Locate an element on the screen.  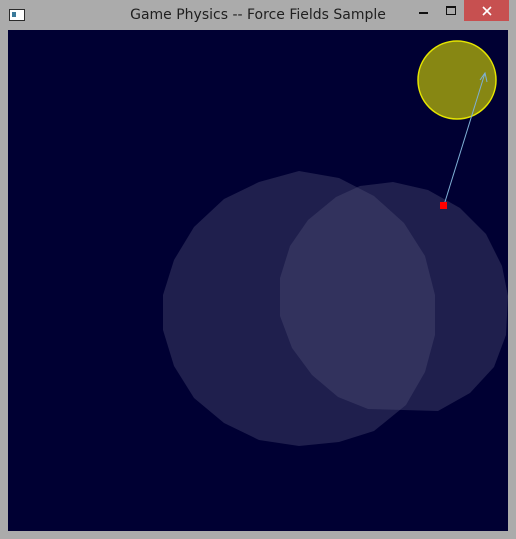
close-button is located at coordinates (486, 10).